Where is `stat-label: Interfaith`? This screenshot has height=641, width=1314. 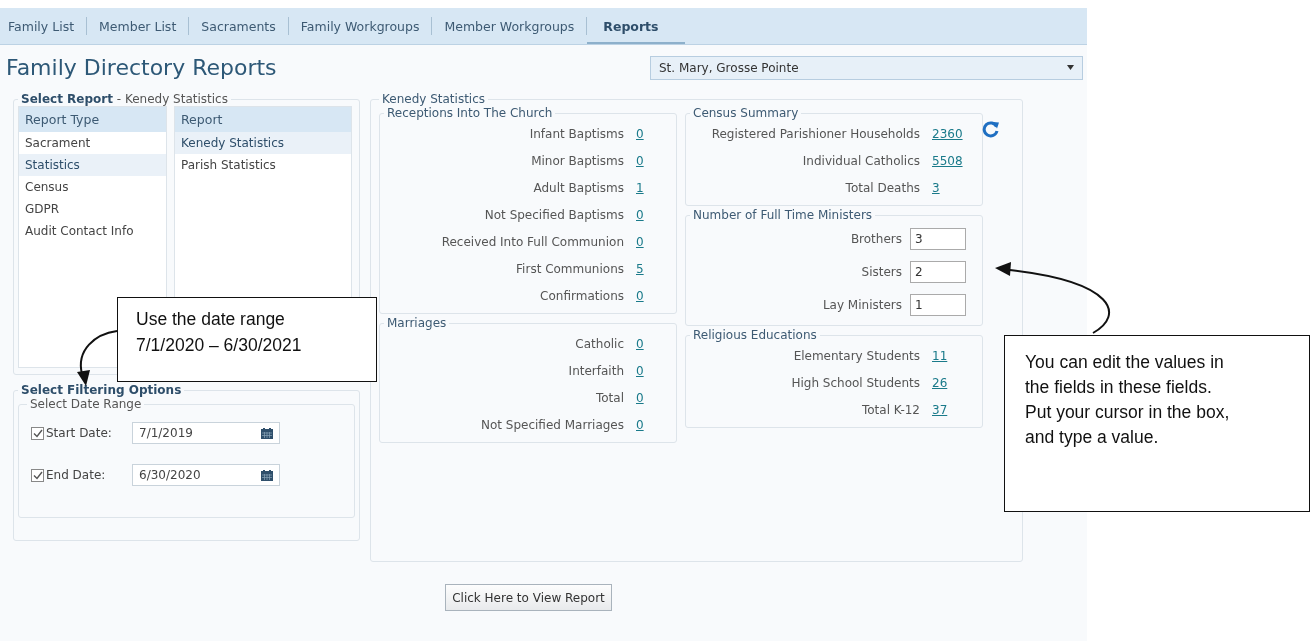
stat-label: Interfaith is located at coordinates (596, 370).